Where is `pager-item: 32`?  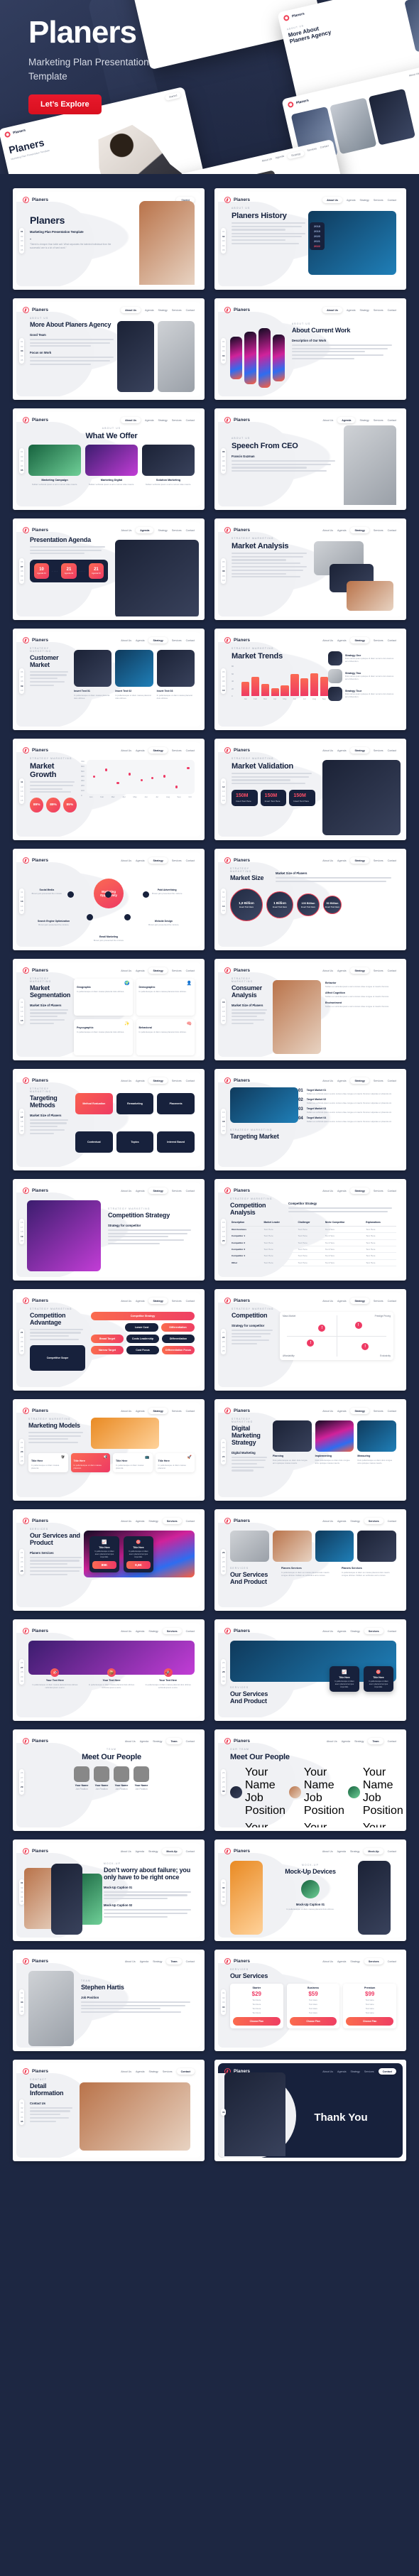 pager-item: 32 is located at coordinates (22, 1887).